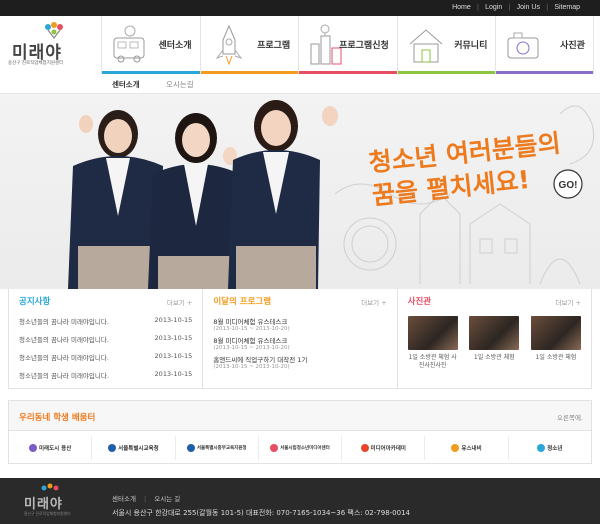  I want to click on sub-nav: 센터소개 오시는길, so click(300, 84).